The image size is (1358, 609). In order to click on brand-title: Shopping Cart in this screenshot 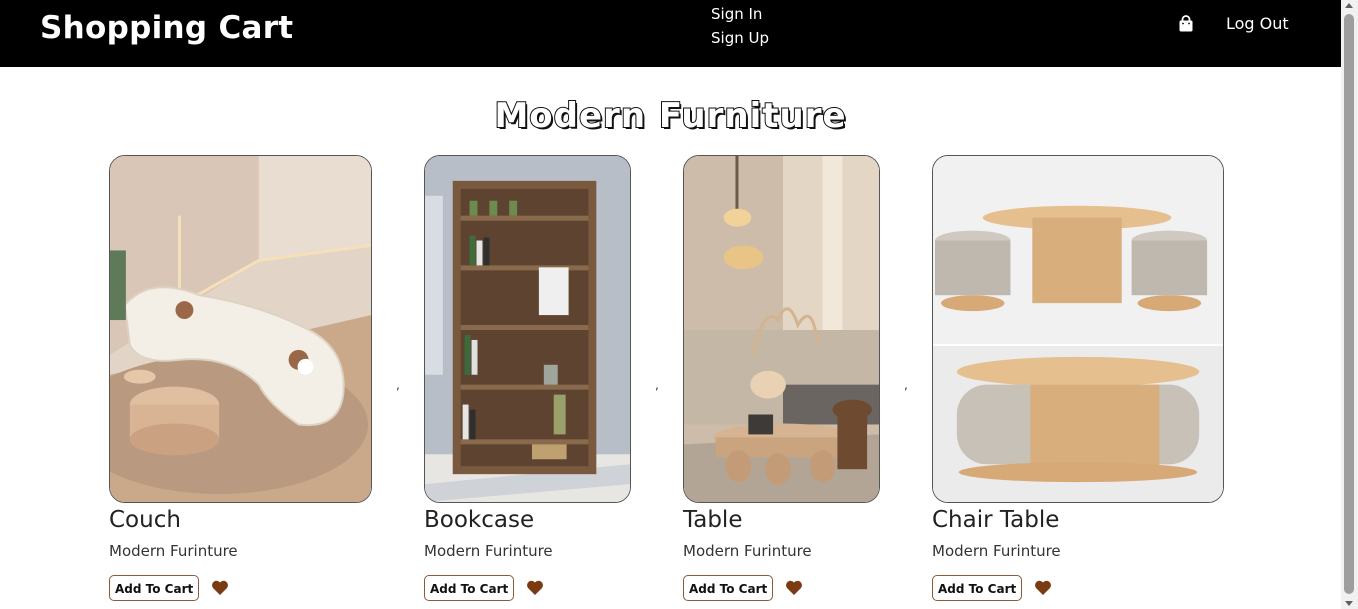, I will do `click(166, 28)`.